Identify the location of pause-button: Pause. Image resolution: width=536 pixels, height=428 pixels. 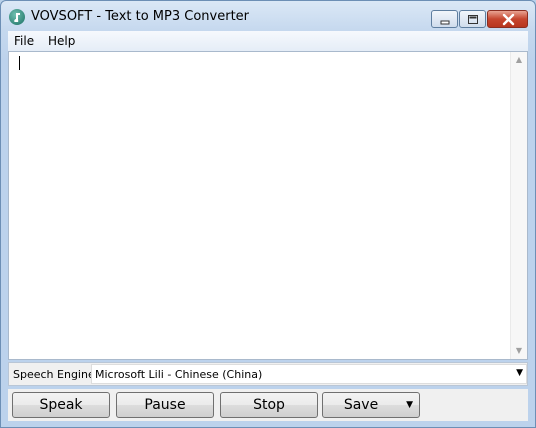
(165, 405).